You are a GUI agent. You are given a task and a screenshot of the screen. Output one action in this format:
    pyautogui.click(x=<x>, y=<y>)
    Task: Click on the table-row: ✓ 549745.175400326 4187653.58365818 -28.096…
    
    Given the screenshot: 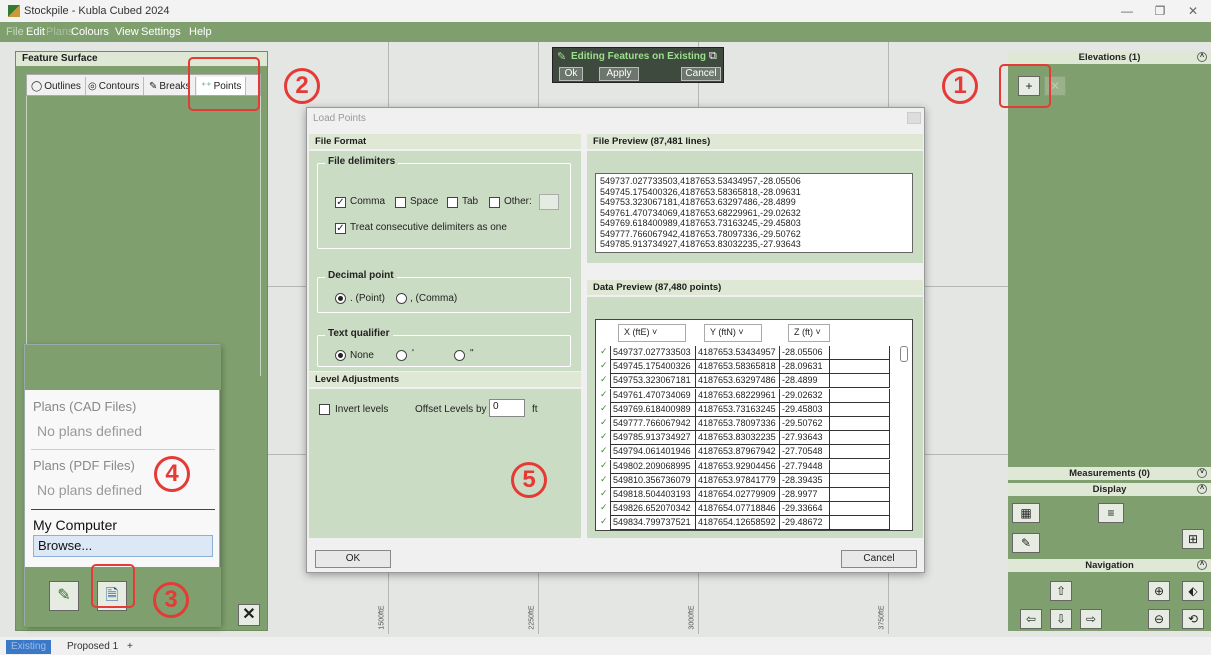 What is the action you would take?
    pyautogui.click(x=748, y=367)
    